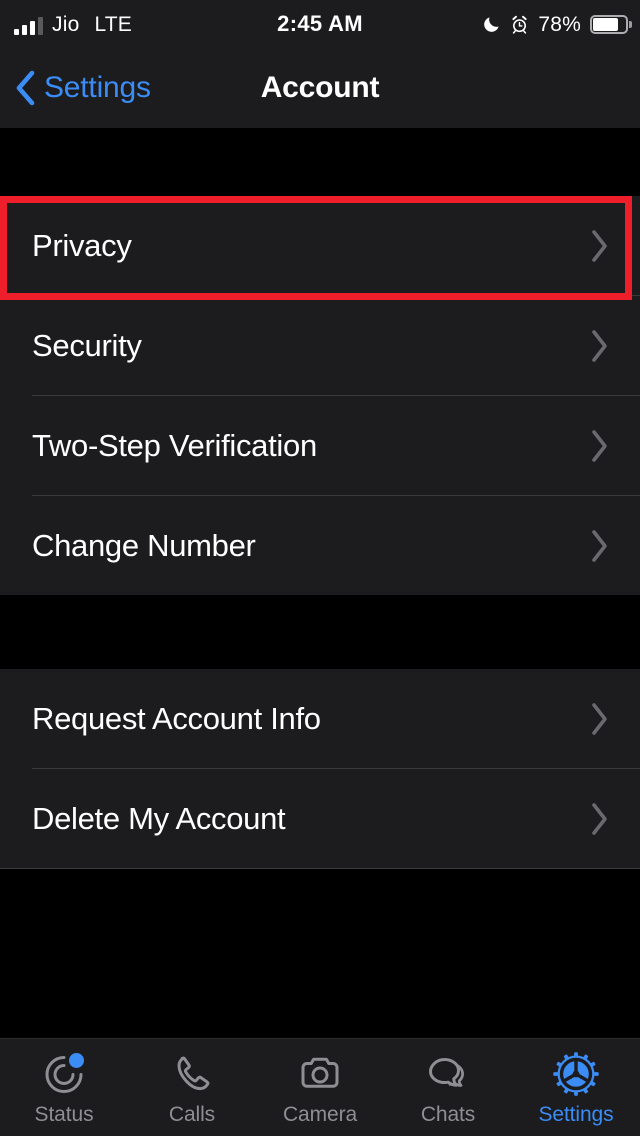  I want to click on status-bar: Jio LTE 2:45 AM 78%, so click(320, 24).